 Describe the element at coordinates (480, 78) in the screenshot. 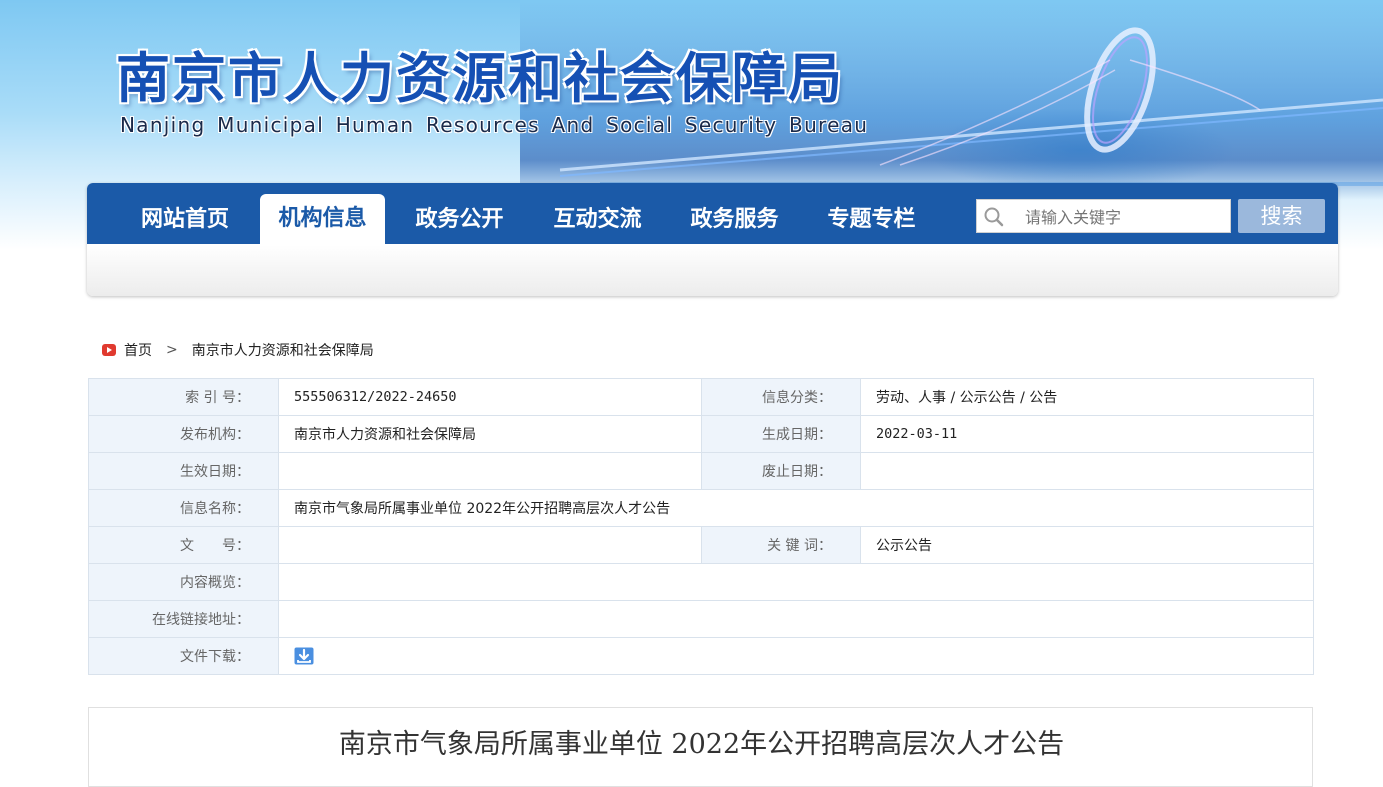

I see `site-title: 南京市人力资源和社会保障局` at that location.